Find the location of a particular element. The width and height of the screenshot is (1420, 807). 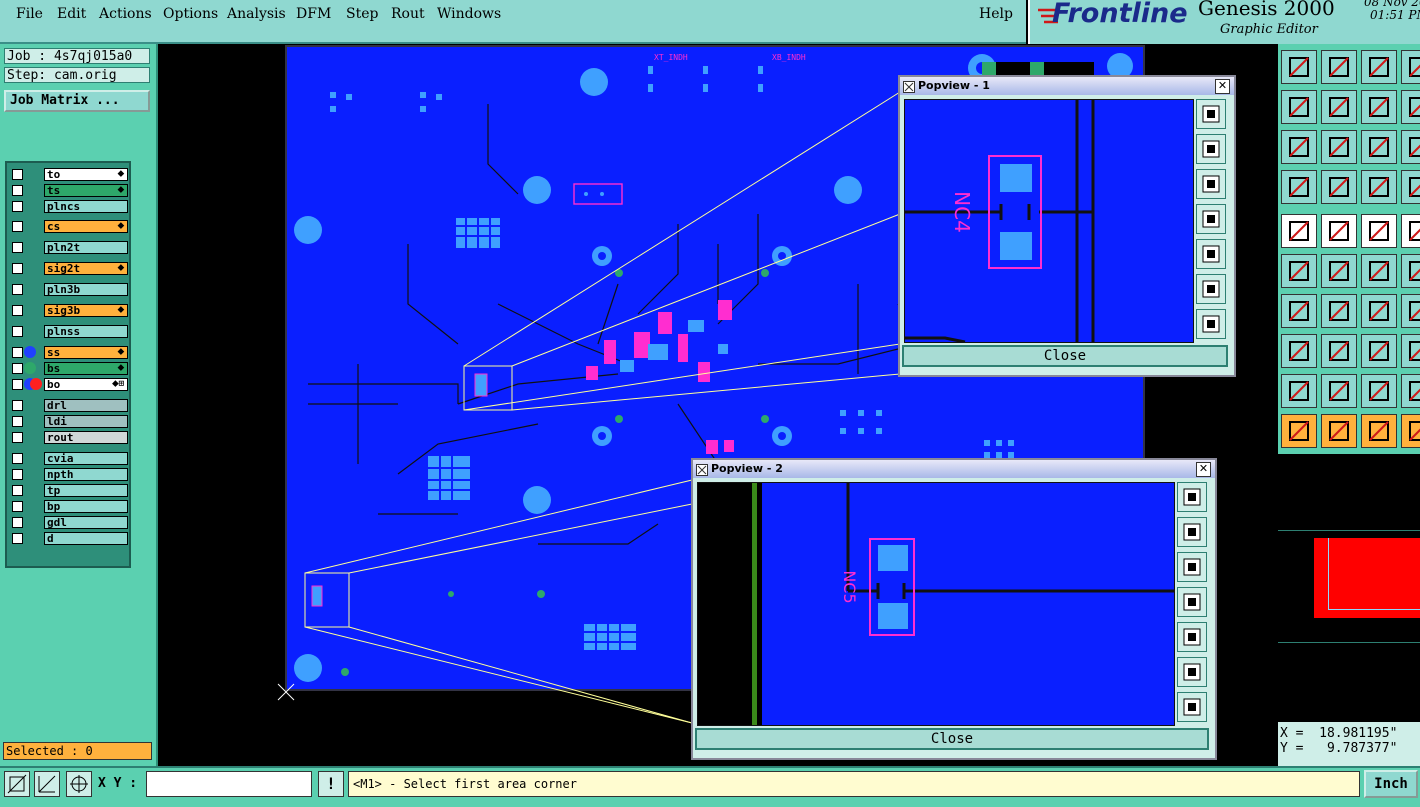

layer-row-plnss: plnss is located at coordinates (69, 331).